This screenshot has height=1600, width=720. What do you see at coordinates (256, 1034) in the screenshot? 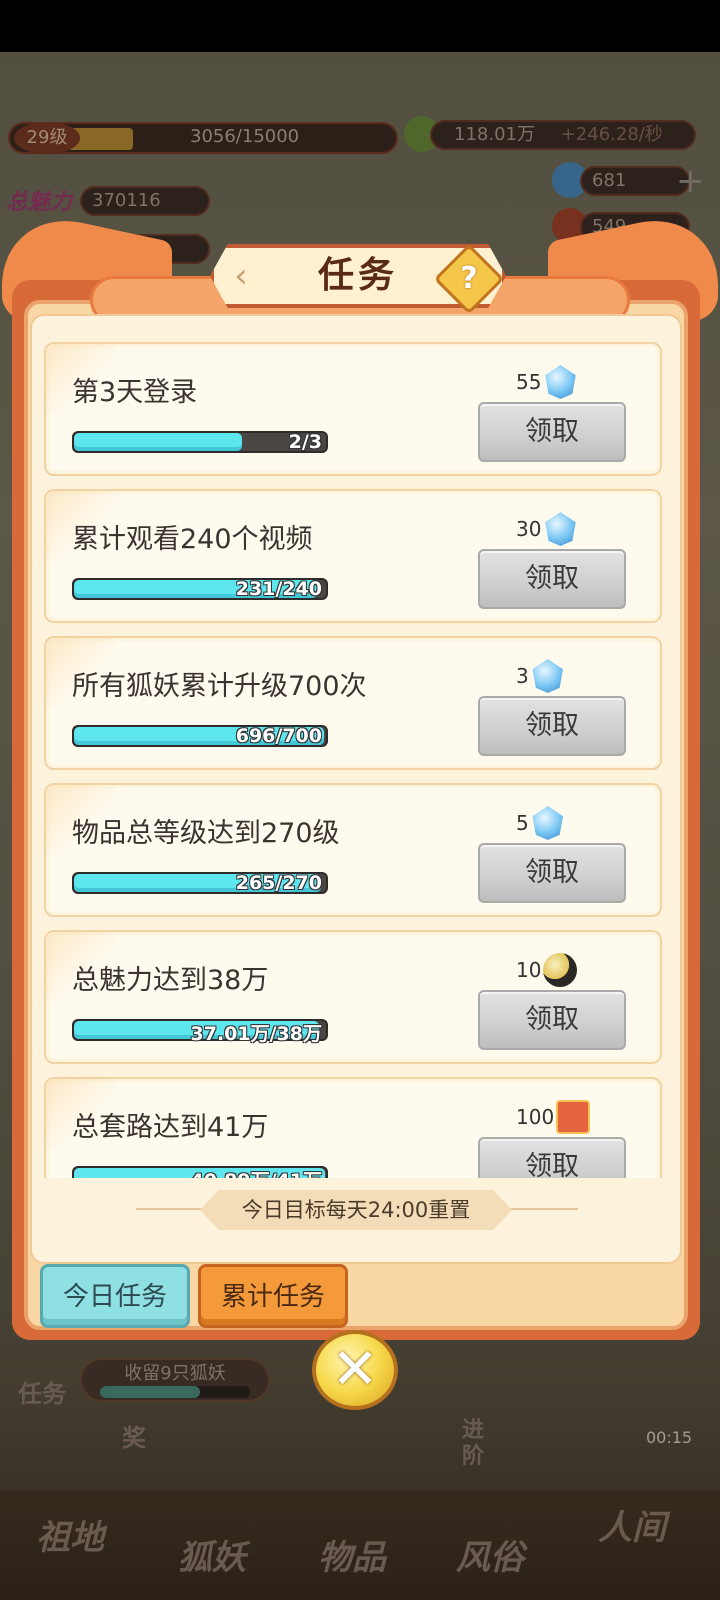
I see `task-progress-text: 37.01万/38万` at bounding box center [256, 1034].